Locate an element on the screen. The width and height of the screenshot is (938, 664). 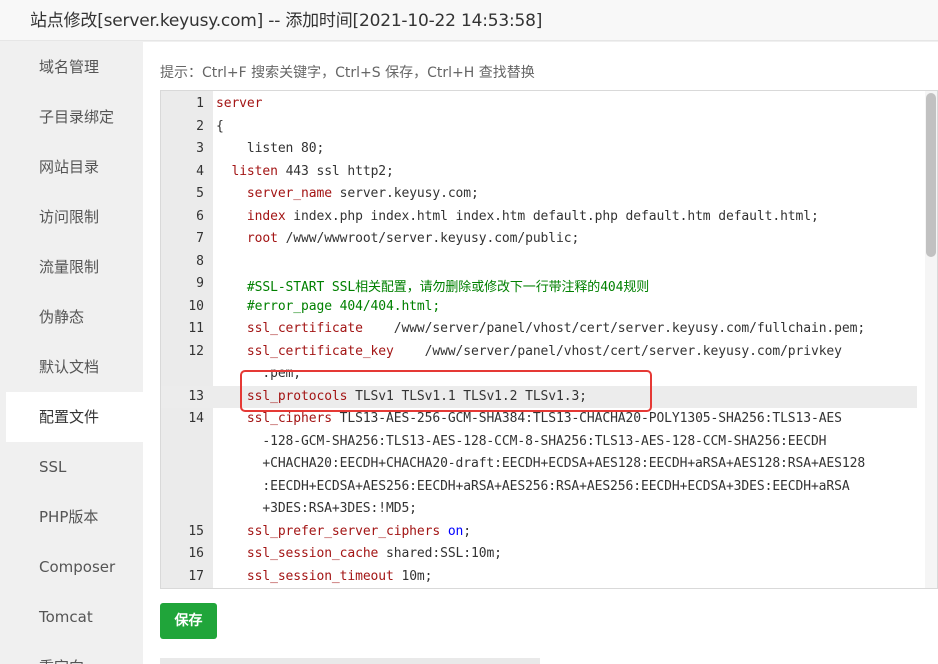
line-code: ssl_session_cache shared:SSL:10m; is located at coordinates (374, 553).